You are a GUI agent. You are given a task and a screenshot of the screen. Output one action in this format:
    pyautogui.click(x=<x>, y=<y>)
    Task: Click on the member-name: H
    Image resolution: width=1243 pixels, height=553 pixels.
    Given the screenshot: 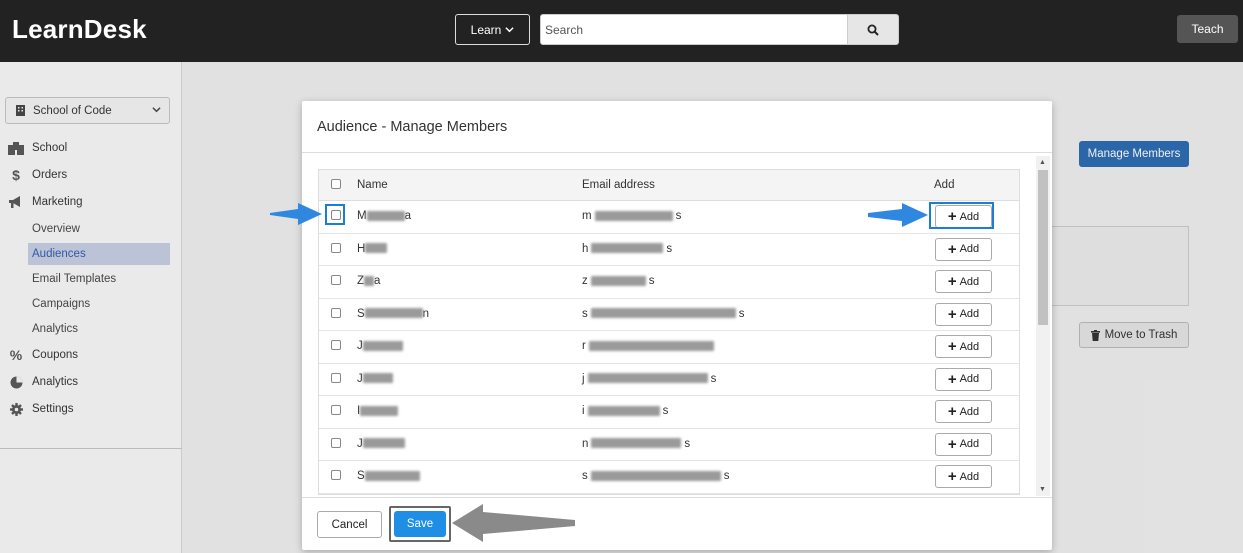 What is the action you would take?
    pyautogui.click(x=372, y=248)
    